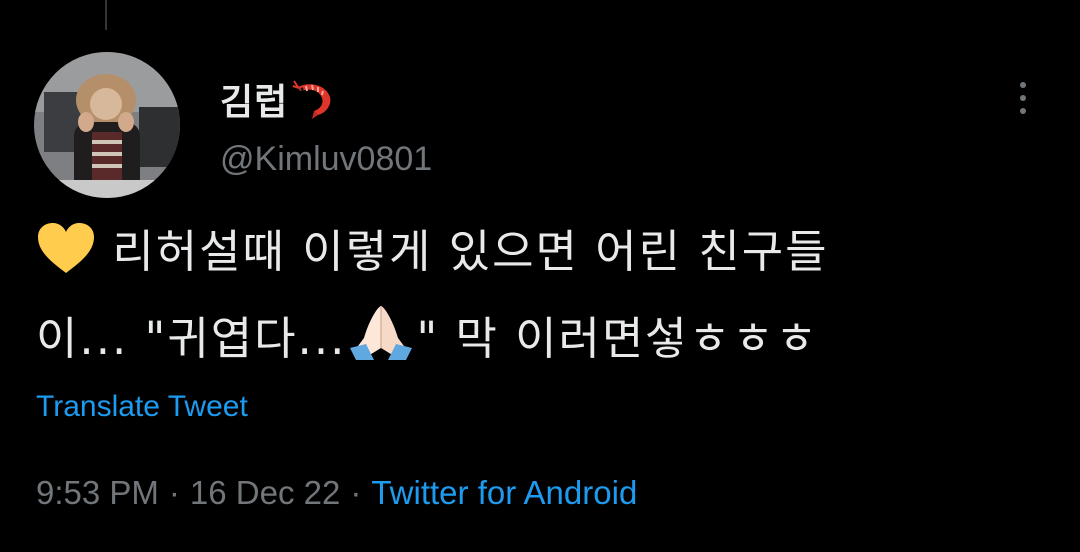  What do you see at coordinates (381, 344) in the screenshot?
I see `folded-hands-icon` at bounding box center [381, 344].